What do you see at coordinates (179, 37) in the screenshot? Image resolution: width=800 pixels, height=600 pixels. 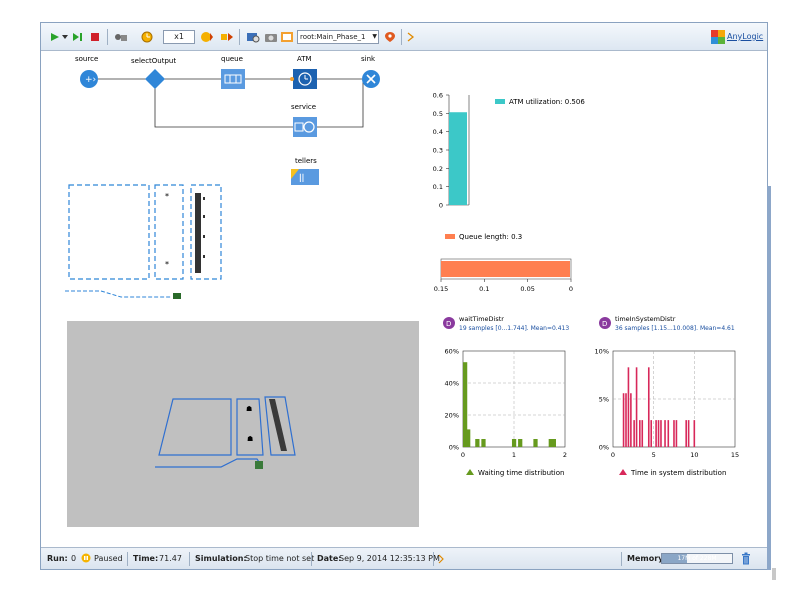 I see `speed-field: x1` at bounding box center [179, 37].